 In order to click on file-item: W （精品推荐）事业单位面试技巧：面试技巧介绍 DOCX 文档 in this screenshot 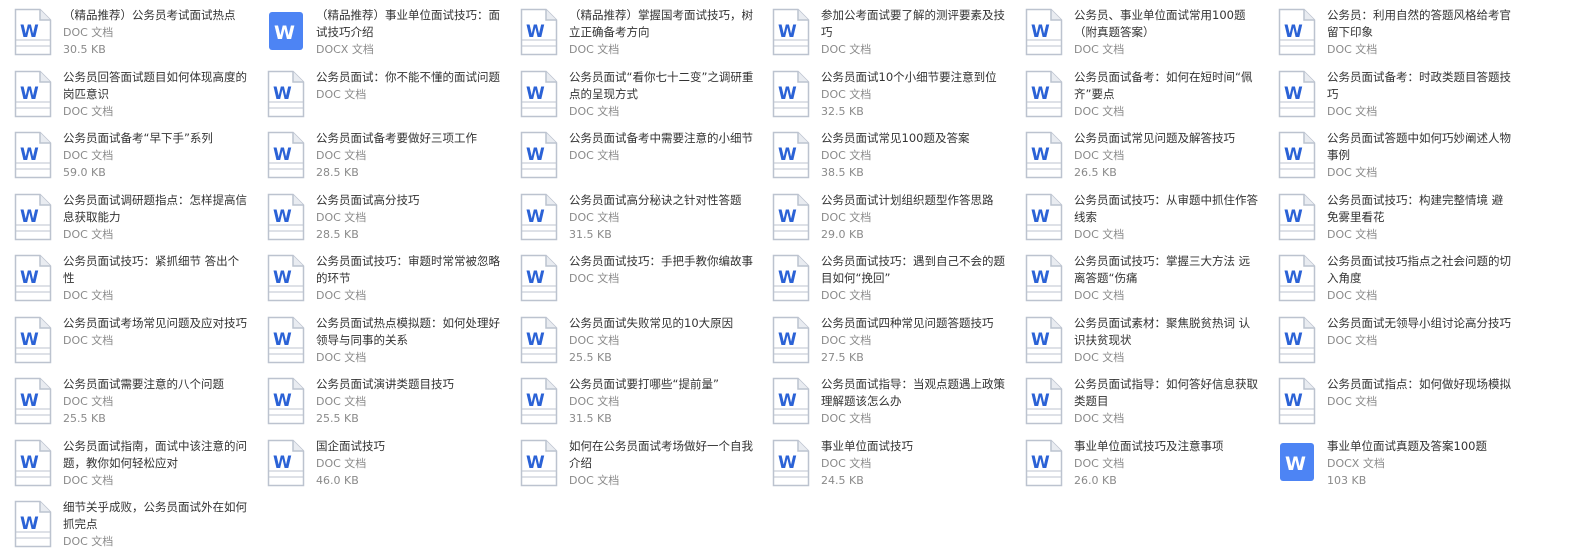, I will do `click(378, 35)`.